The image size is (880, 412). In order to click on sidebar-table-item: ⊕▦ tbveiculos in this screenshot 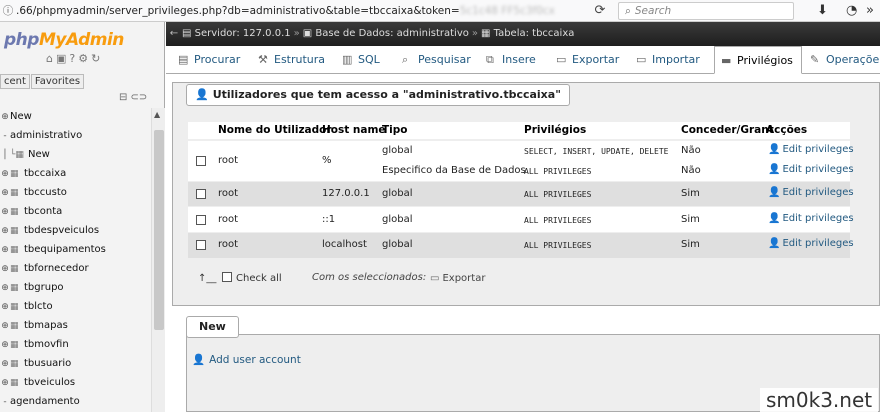, I will do `click(37, 383)`.